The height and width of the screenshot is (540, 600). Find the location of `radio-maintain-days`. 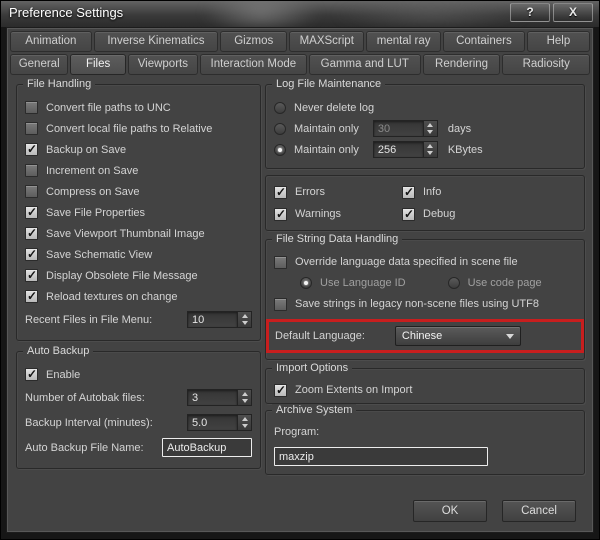

radio-maintain-days is located at coordinates (280, 128).